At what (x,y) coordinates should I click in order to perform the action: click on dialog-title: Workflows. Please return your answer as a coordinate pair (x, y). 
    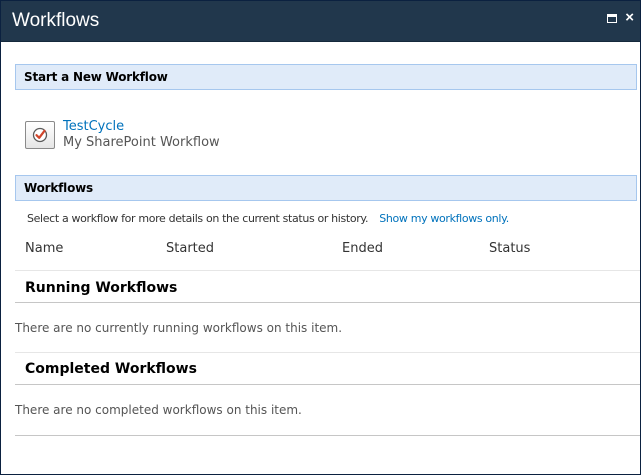
    Looking at the image, I should click on (56, 20).